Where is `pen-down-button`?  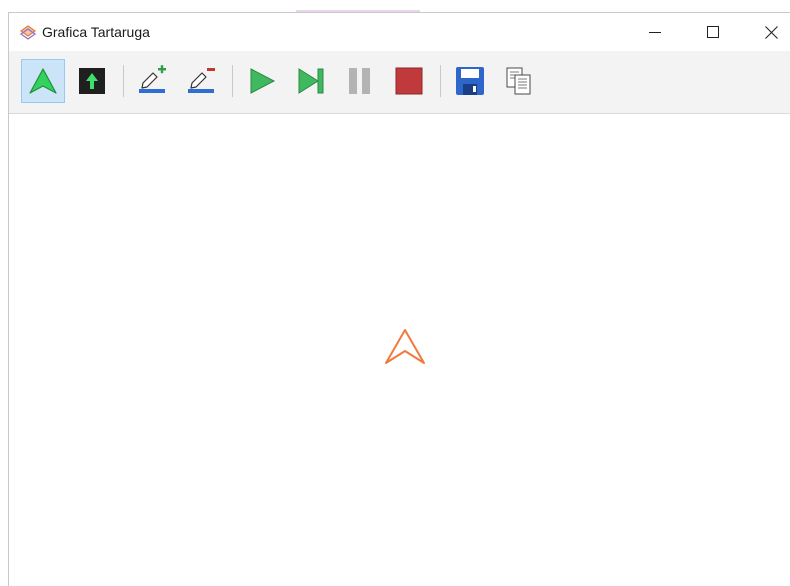 pen-down-button is located at coordinates (153, 81).